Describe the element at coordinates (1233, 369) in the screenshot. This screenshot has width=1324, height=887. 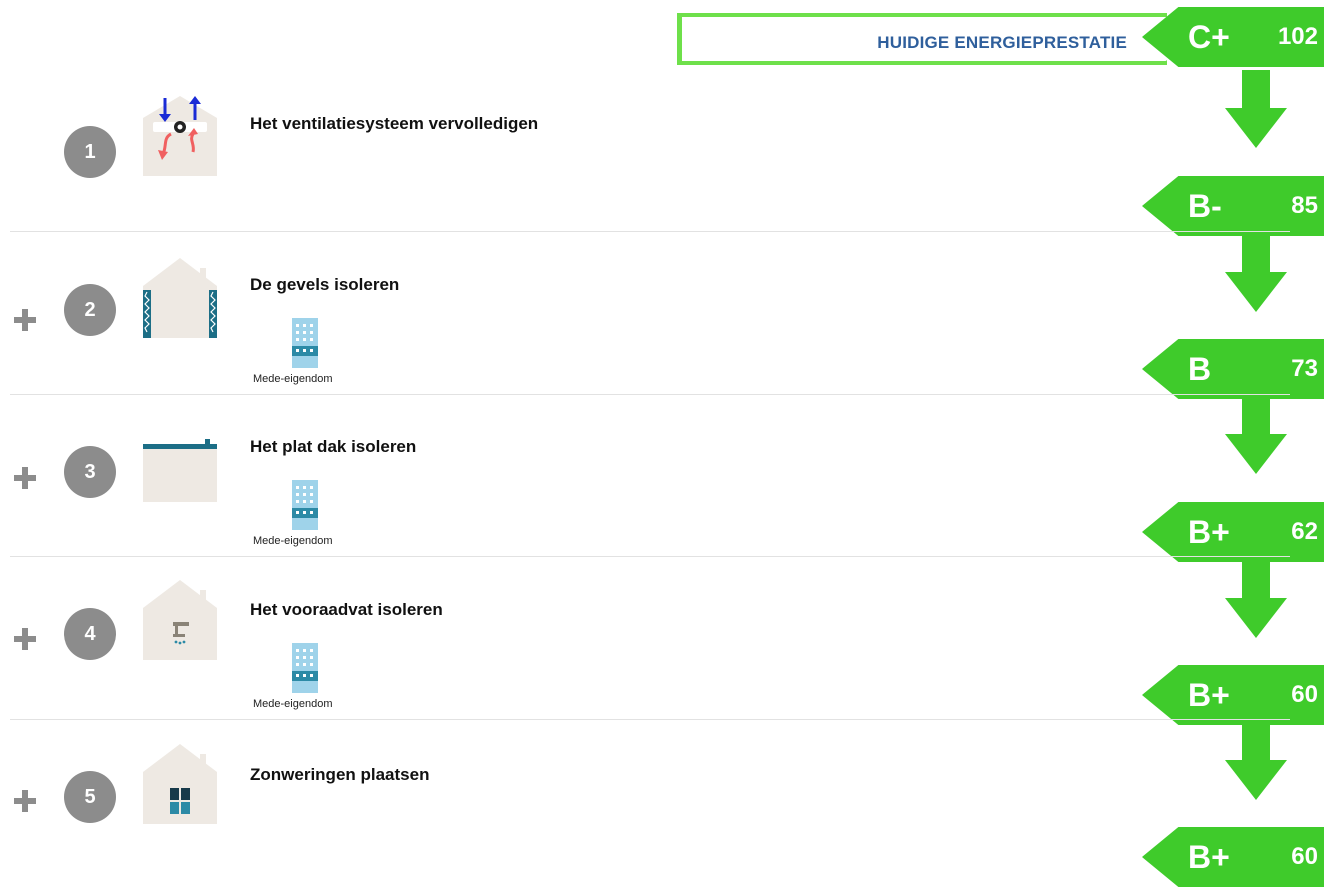
I see `result-badge-step-2: B 73` at that location.